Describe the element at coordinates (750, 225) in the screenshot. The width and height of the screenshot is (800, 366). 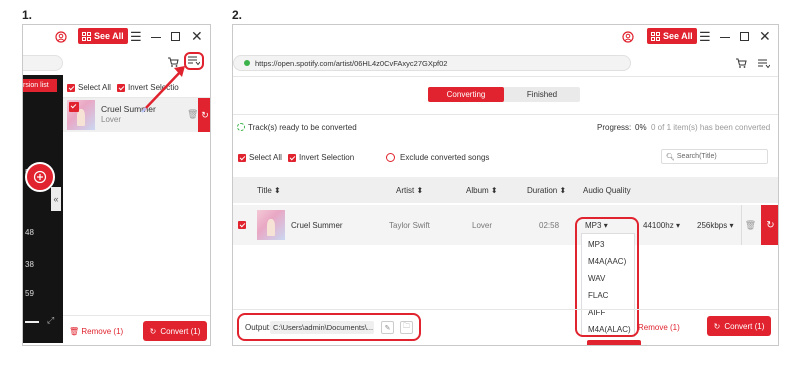
I see `delete-icon: 🗑` at that location.